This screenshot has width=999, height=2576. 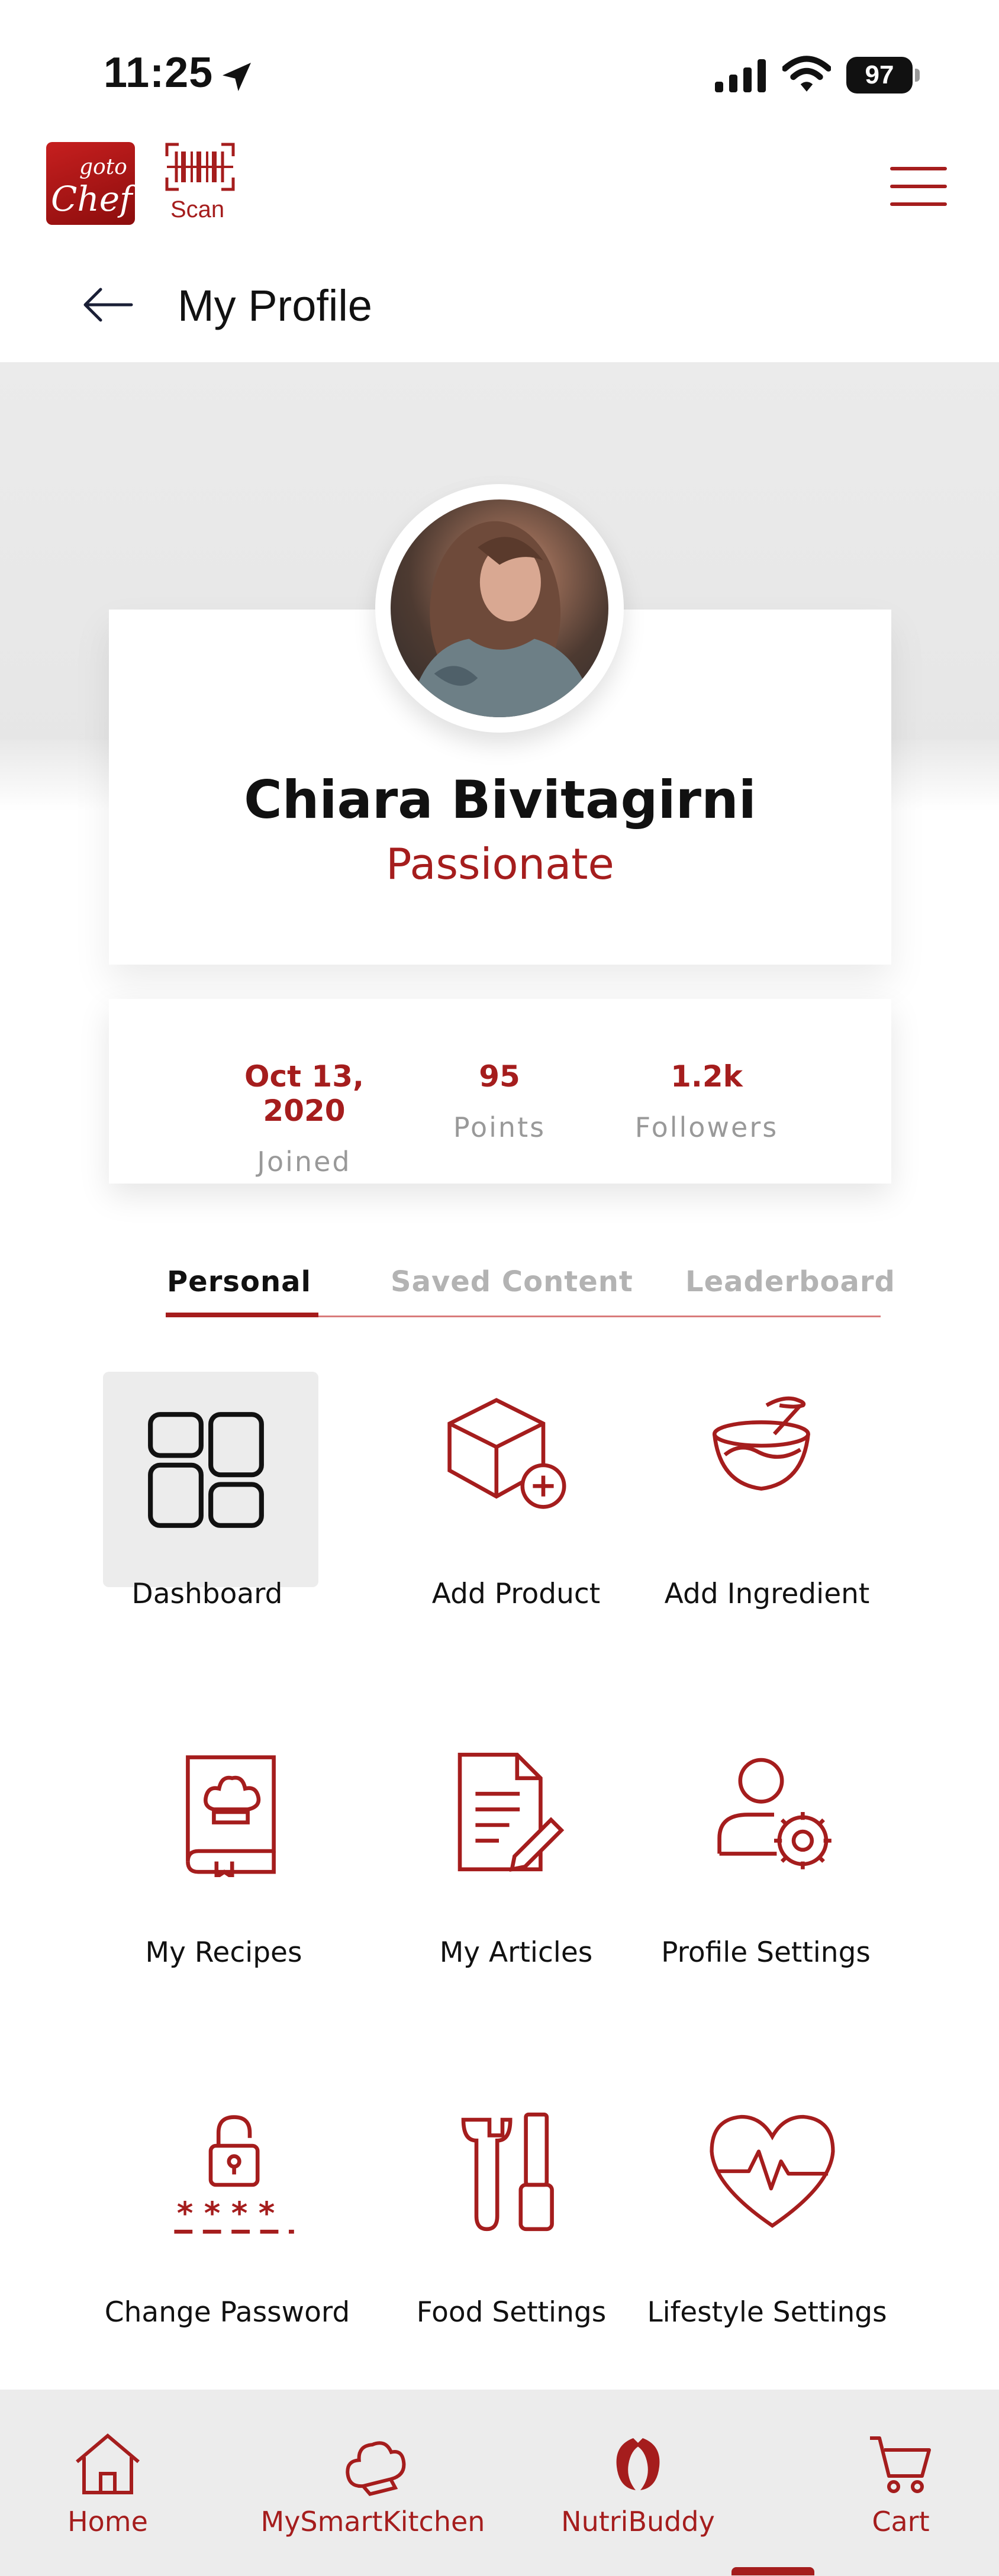 What do you see at coordinates (499, 2483) in the screenshot?
I see `bottom-navigation: Home MySmartKitchen NutriBuddy Cart` at bounding box center [499, 2483].